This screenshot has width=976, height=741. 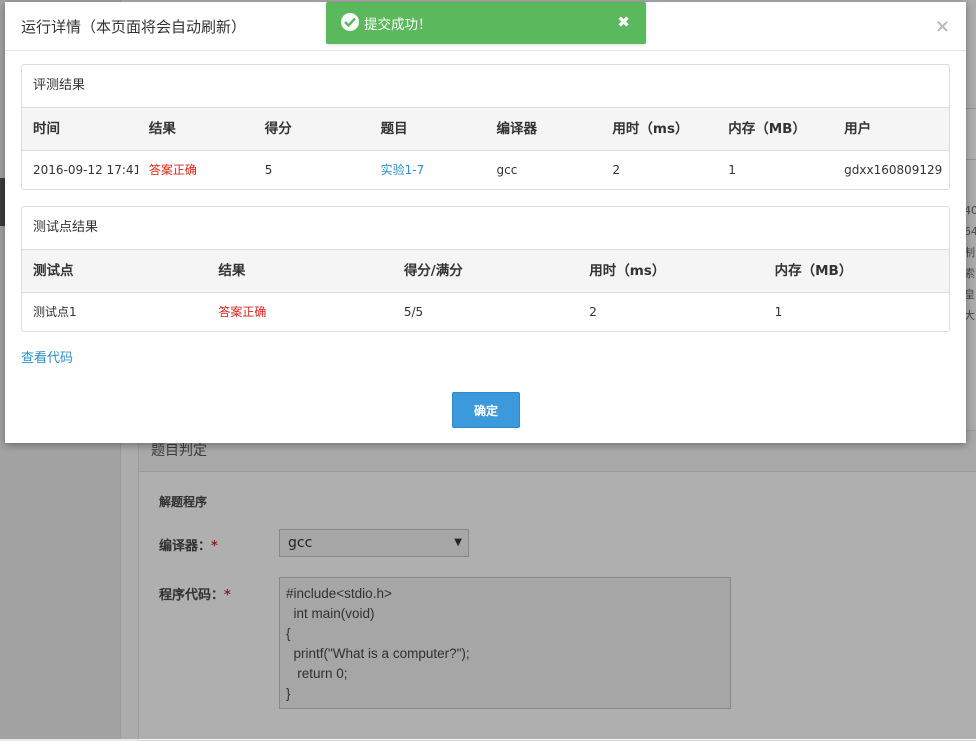 I want to click on success-toast: 提交成功！ ✖, so click(x=486, y=23).